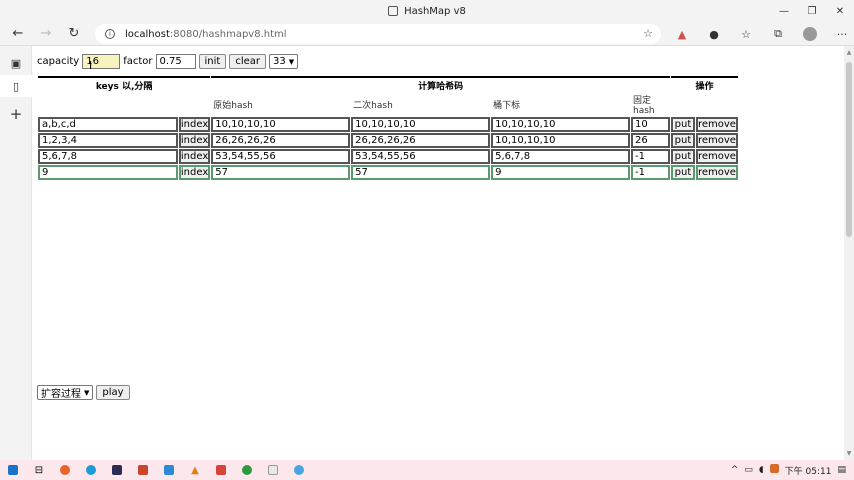  I want to click on raw-hash-cell: 53,54,55,56, so click(281, 156).